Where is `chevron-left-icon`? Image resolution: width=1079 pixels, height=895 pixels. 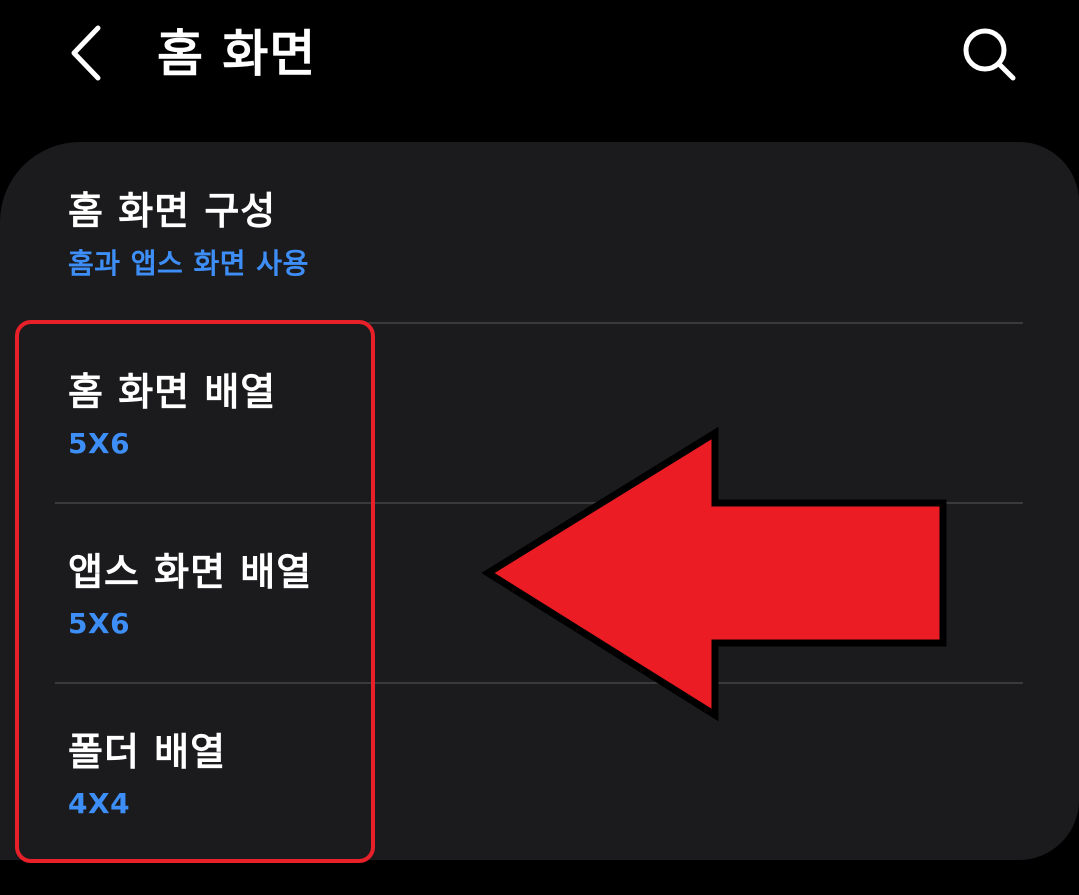
chevron-left-icon is located at coordinates (86, 53).